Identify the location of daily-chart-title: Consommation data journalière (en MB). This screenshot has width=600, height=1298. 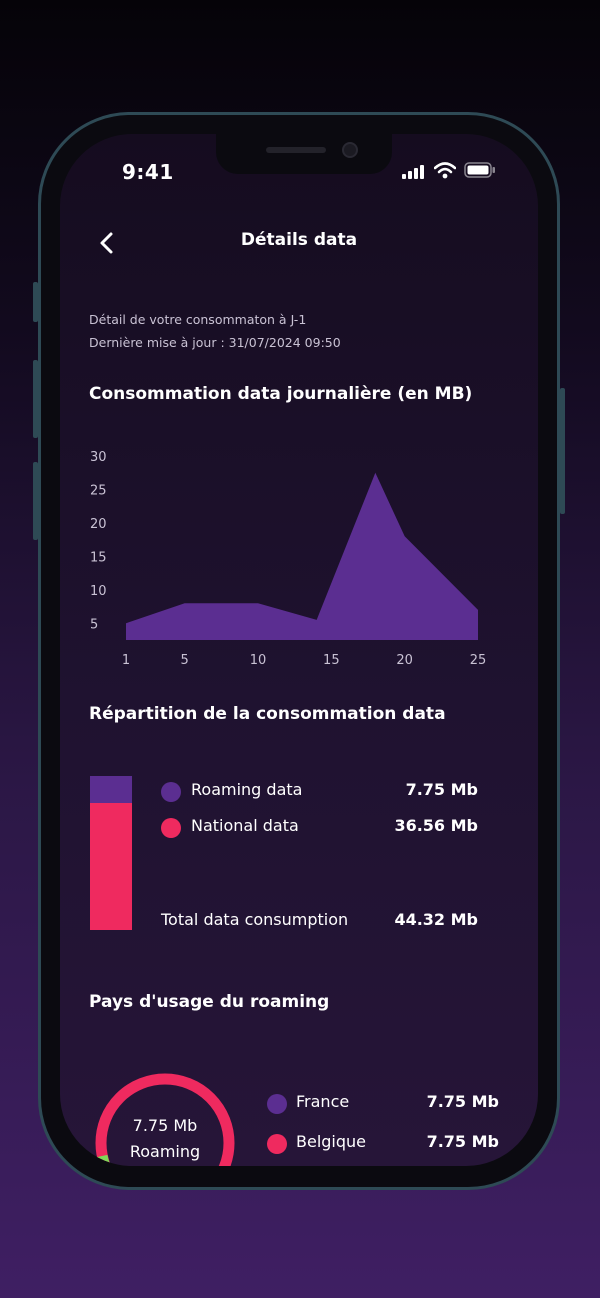
(281, 394).